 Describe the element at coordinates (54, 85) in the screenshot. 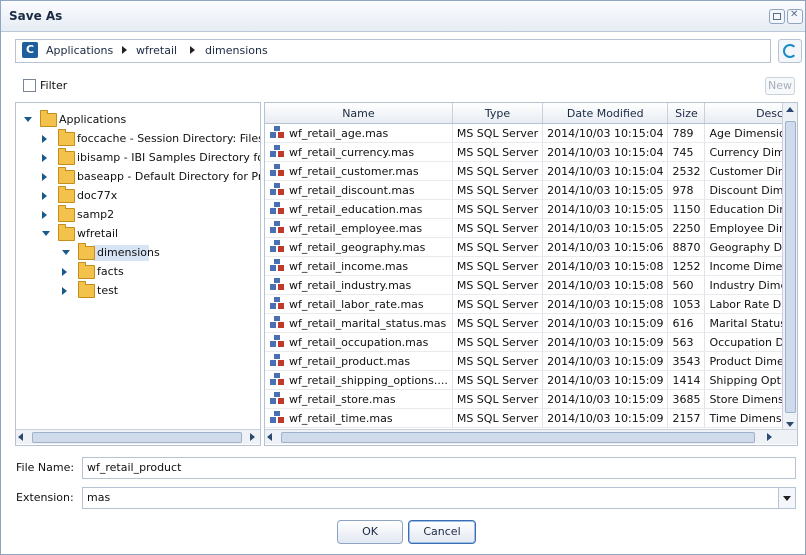

I see `filter-label: Filter` at that location.